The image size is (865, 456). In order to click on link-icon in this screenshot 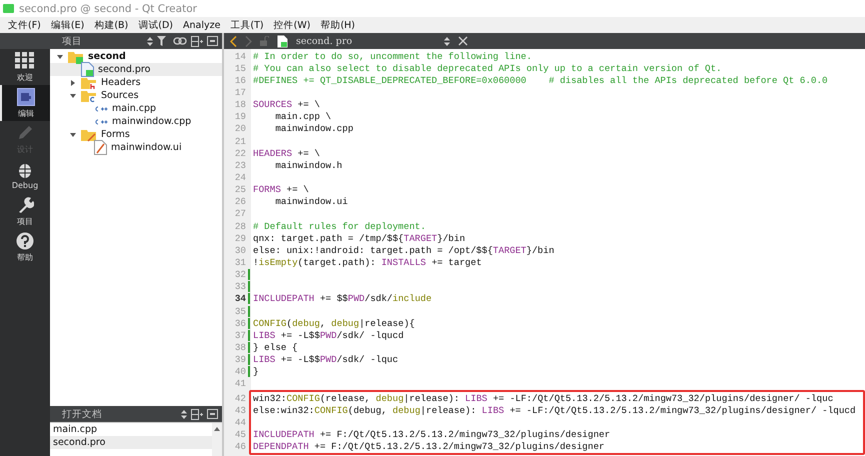, I will do `click(180, 41)`.